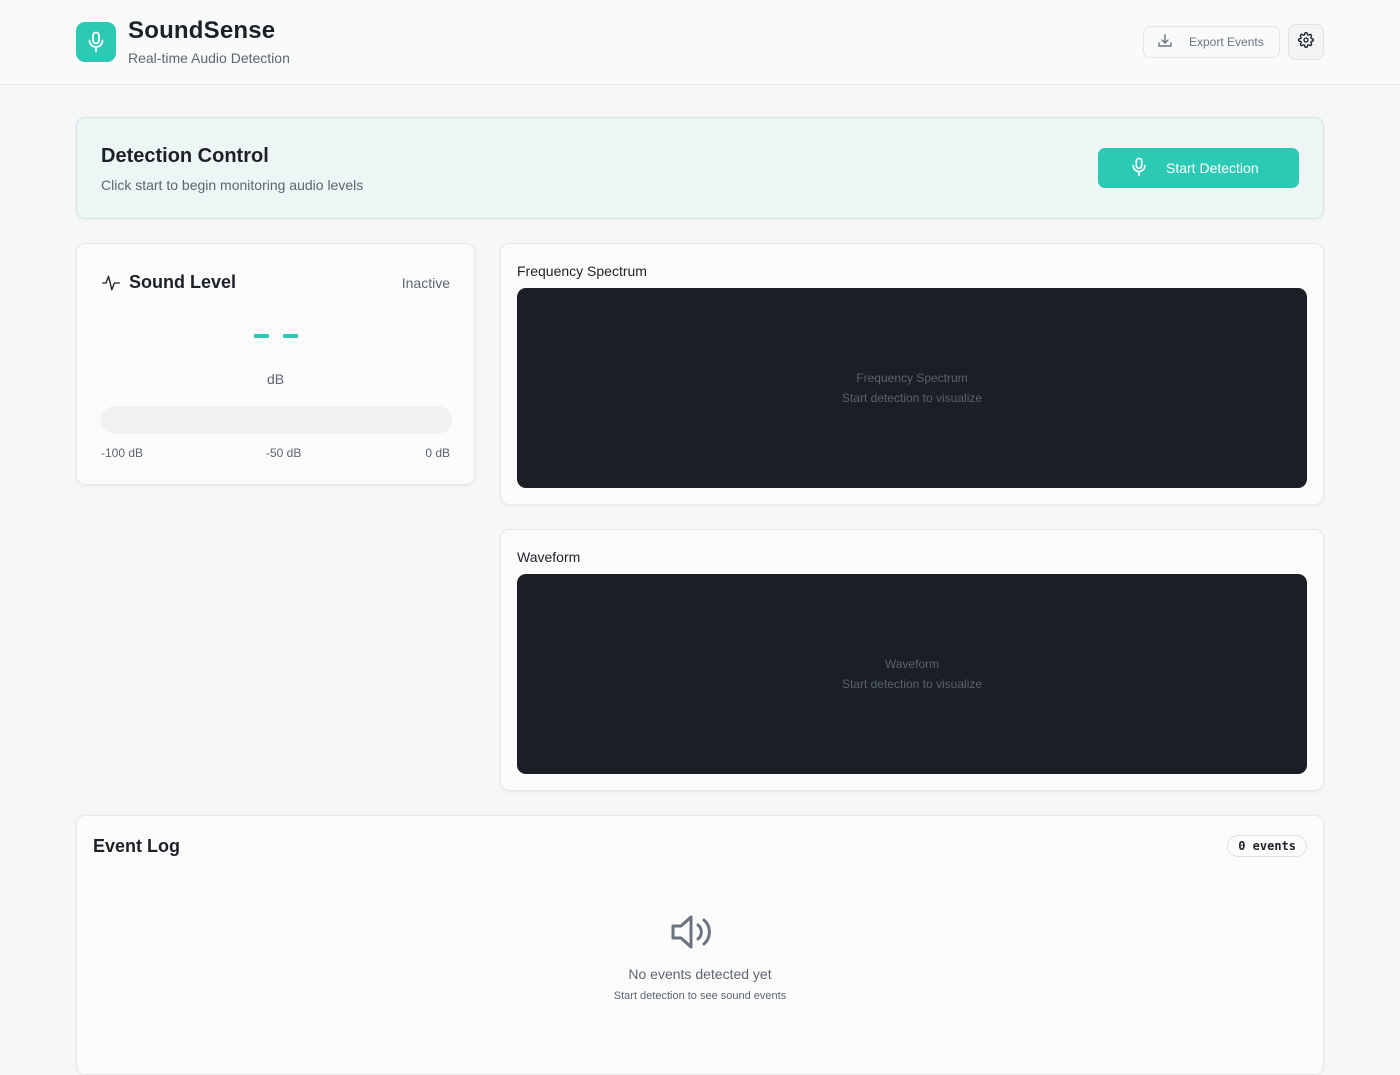 Image resolution: width=1400 pixels, height=1075 pixels. I want to click on app-subtitle: Real-time Audio Detection, so click(209, 58).